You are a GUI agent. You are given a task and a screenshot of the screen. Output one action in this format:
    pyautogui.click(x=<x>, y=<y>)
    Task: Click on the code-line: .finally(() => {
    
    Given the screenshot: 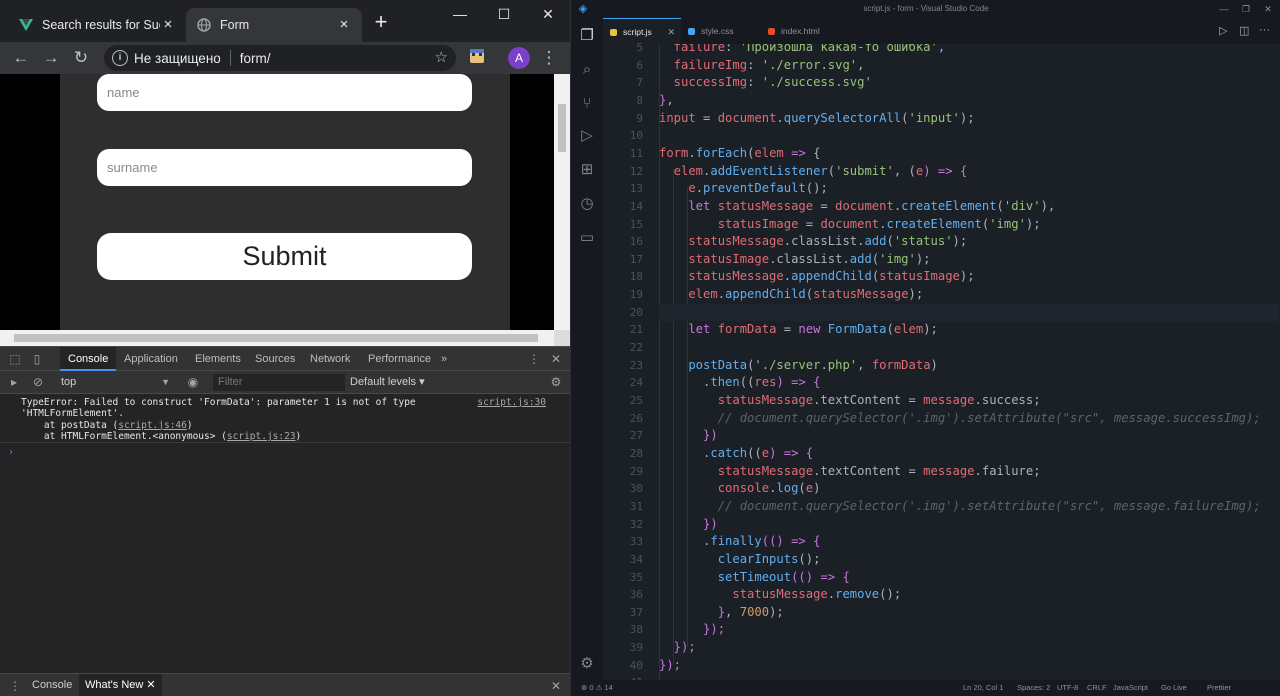 What is the action you would take?
    pyautogui.click(x=739, y=542)
    